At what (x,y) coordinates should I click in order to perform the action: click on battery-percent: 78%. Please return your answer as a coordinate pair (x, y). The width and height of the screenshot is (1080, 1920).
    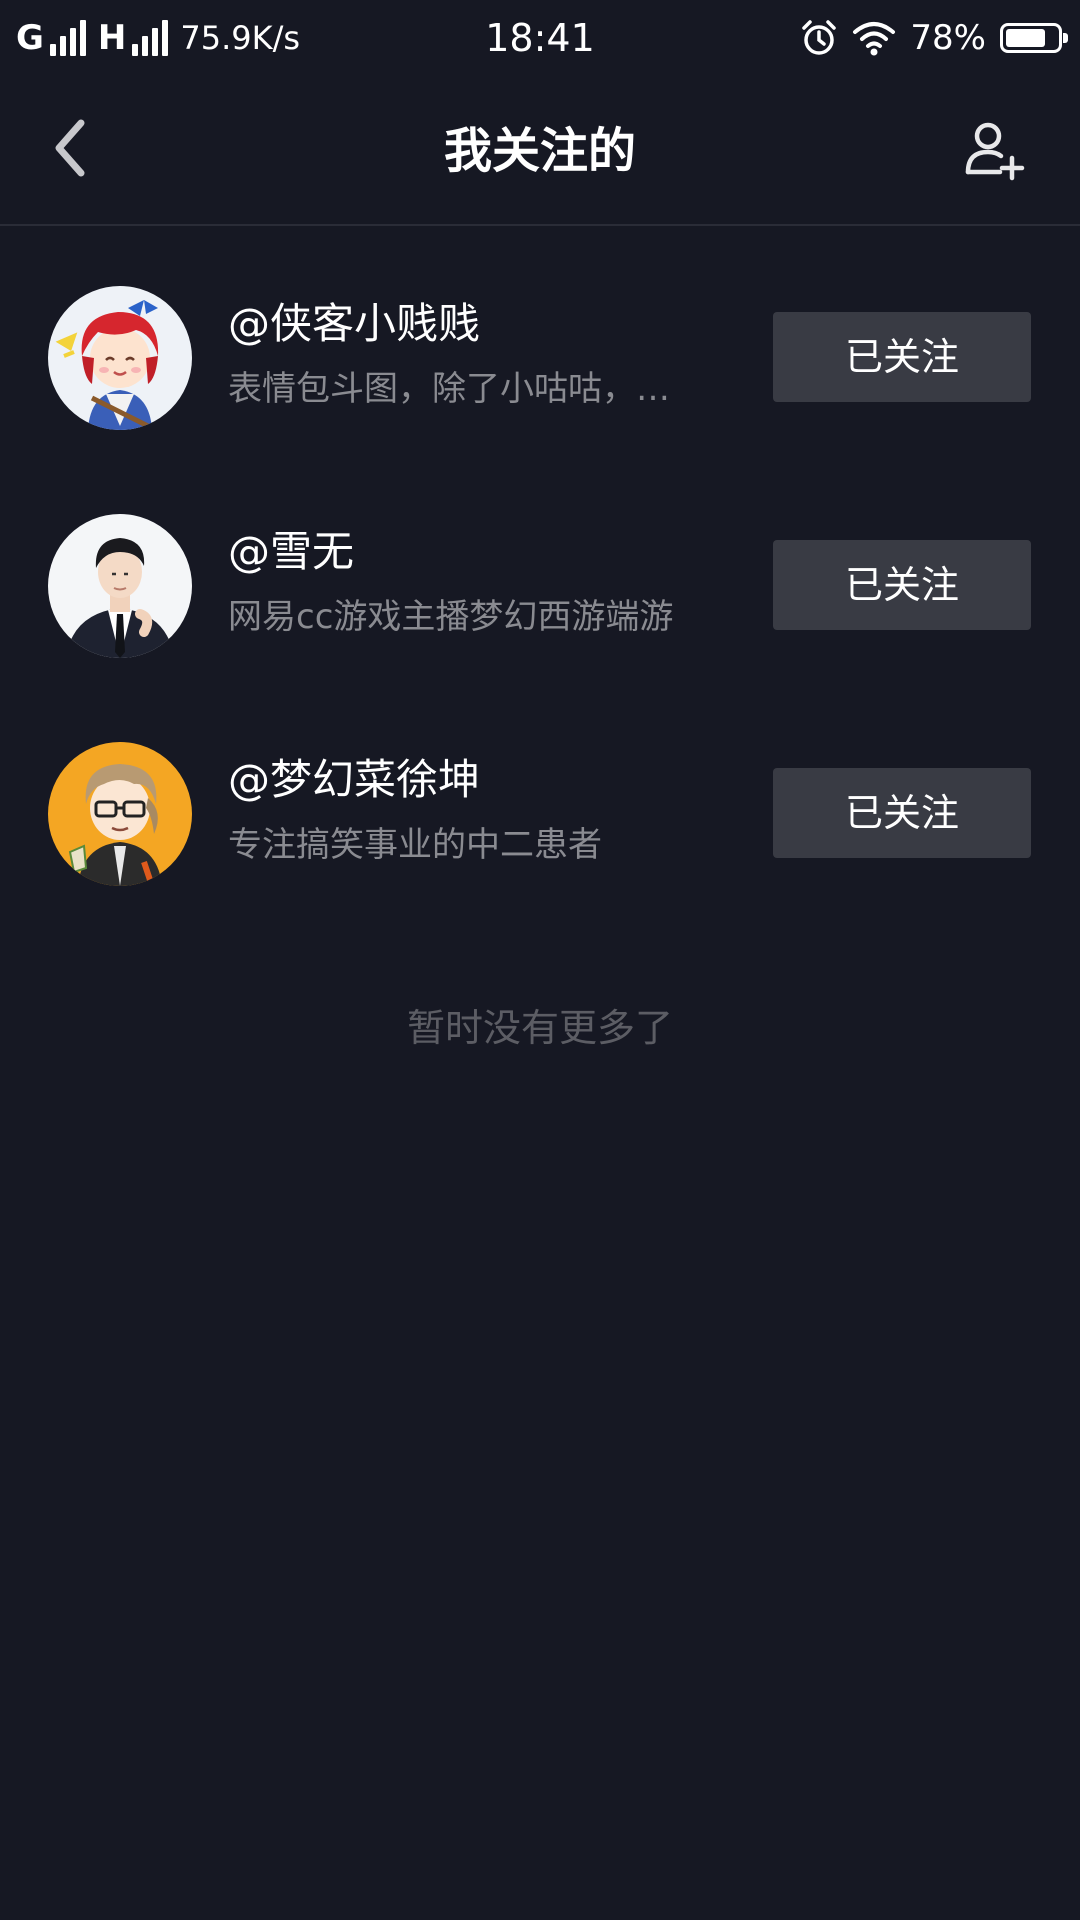
    Looking at the image, I should click on (948, 38).